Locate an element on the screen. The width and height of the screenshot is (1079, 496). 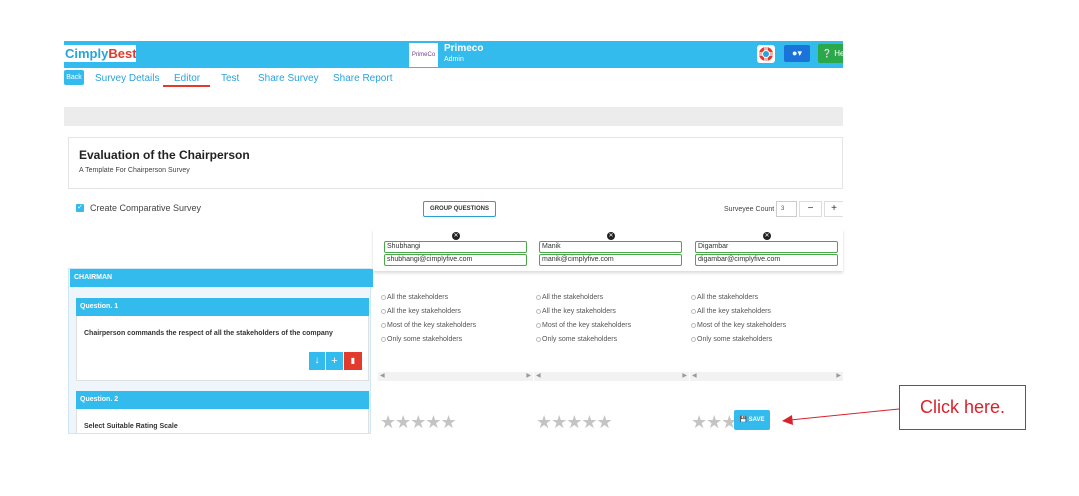
surveyee-email-field: digambar@cimplyfive.com is located at coordinates (766, 260).